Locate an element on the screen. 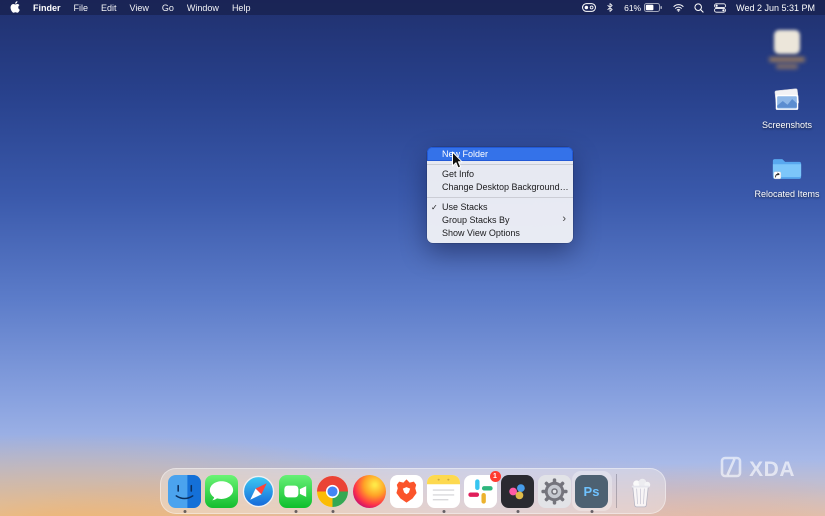 The width and height of the screenshot is (825, 516). firefox-icon is located at coordinates (369, 491).